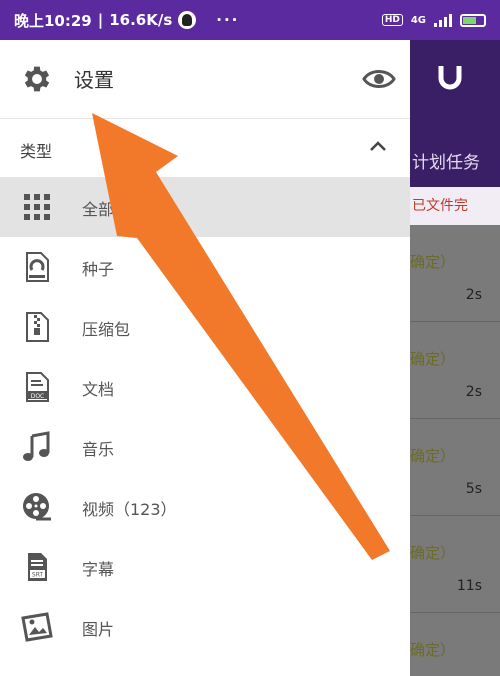 The height and width of the screenshot is (676, 500). What do you see at coordinates (205, 507) in the screenshot?
I see `type-item-video: 视频（123）` at bounding box center [205, 507].